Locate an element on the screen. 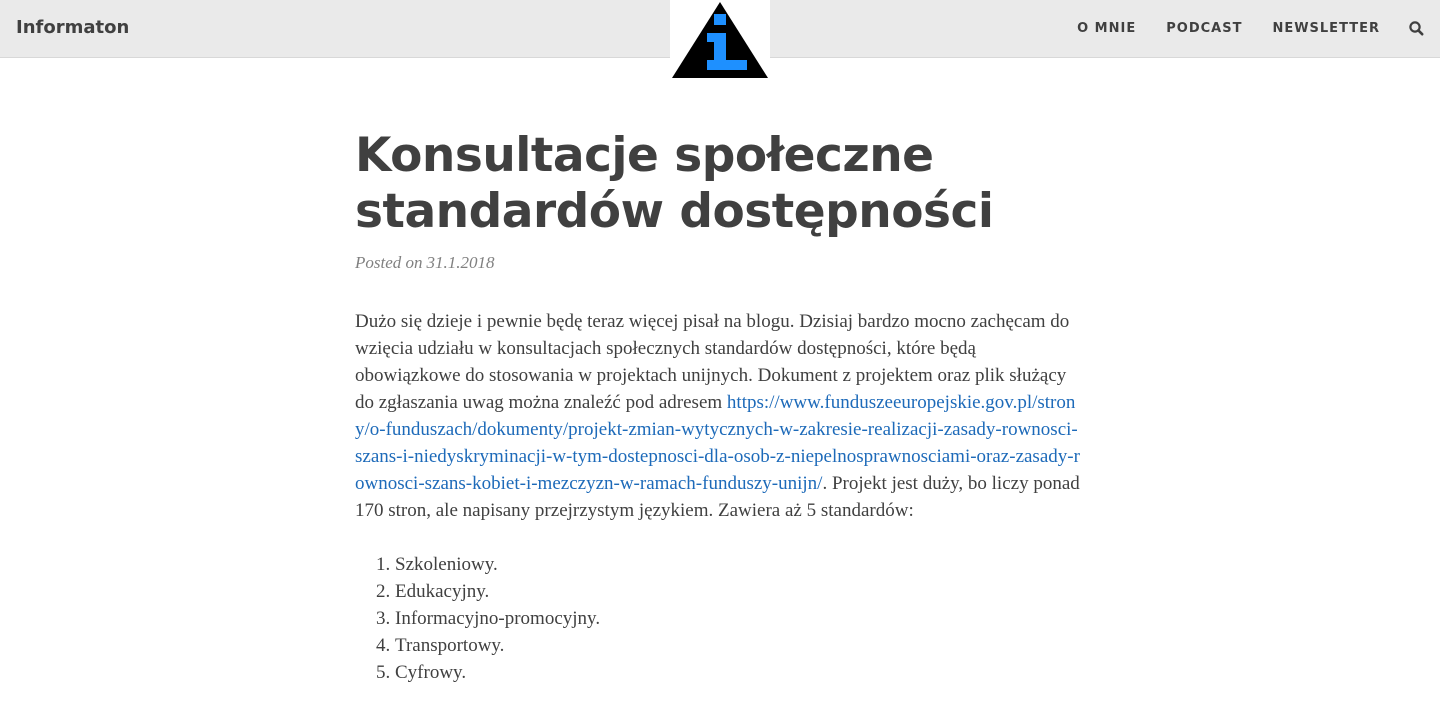  main-nav: O MNIE PODCAST NEWSLETTER is located at coordinates (1228, 29).